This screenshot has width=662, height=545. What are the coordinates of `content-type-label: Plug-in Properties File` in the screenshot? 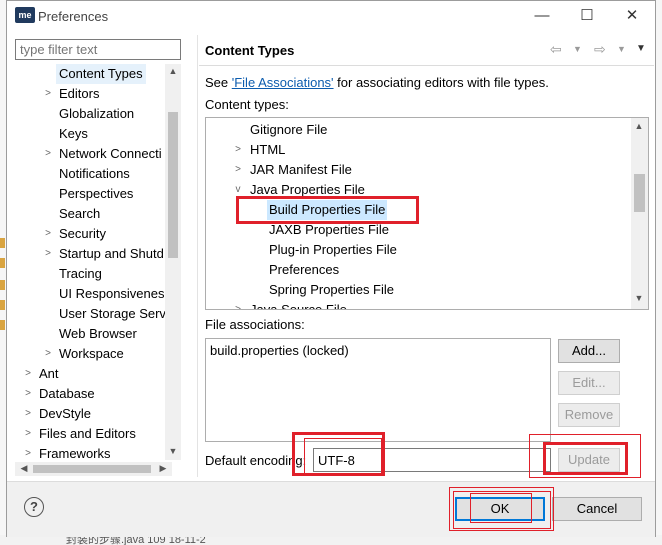 It's located at (333, 249).